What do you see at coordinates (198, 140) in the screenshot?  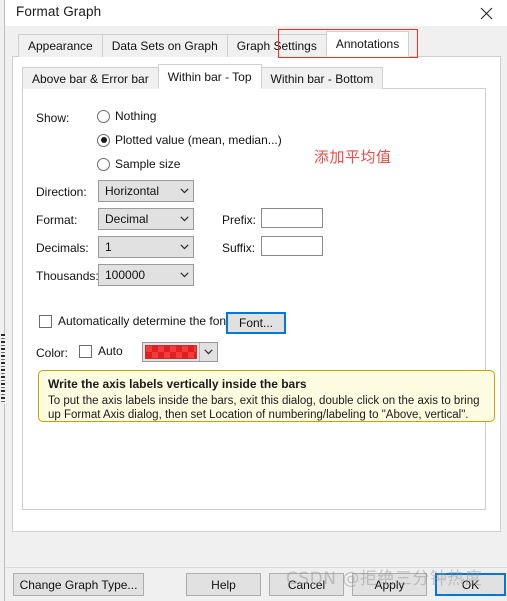 I see `radio-plotted-value-label: Plotted value (mean, median...)` at bounding box center [198, 140].